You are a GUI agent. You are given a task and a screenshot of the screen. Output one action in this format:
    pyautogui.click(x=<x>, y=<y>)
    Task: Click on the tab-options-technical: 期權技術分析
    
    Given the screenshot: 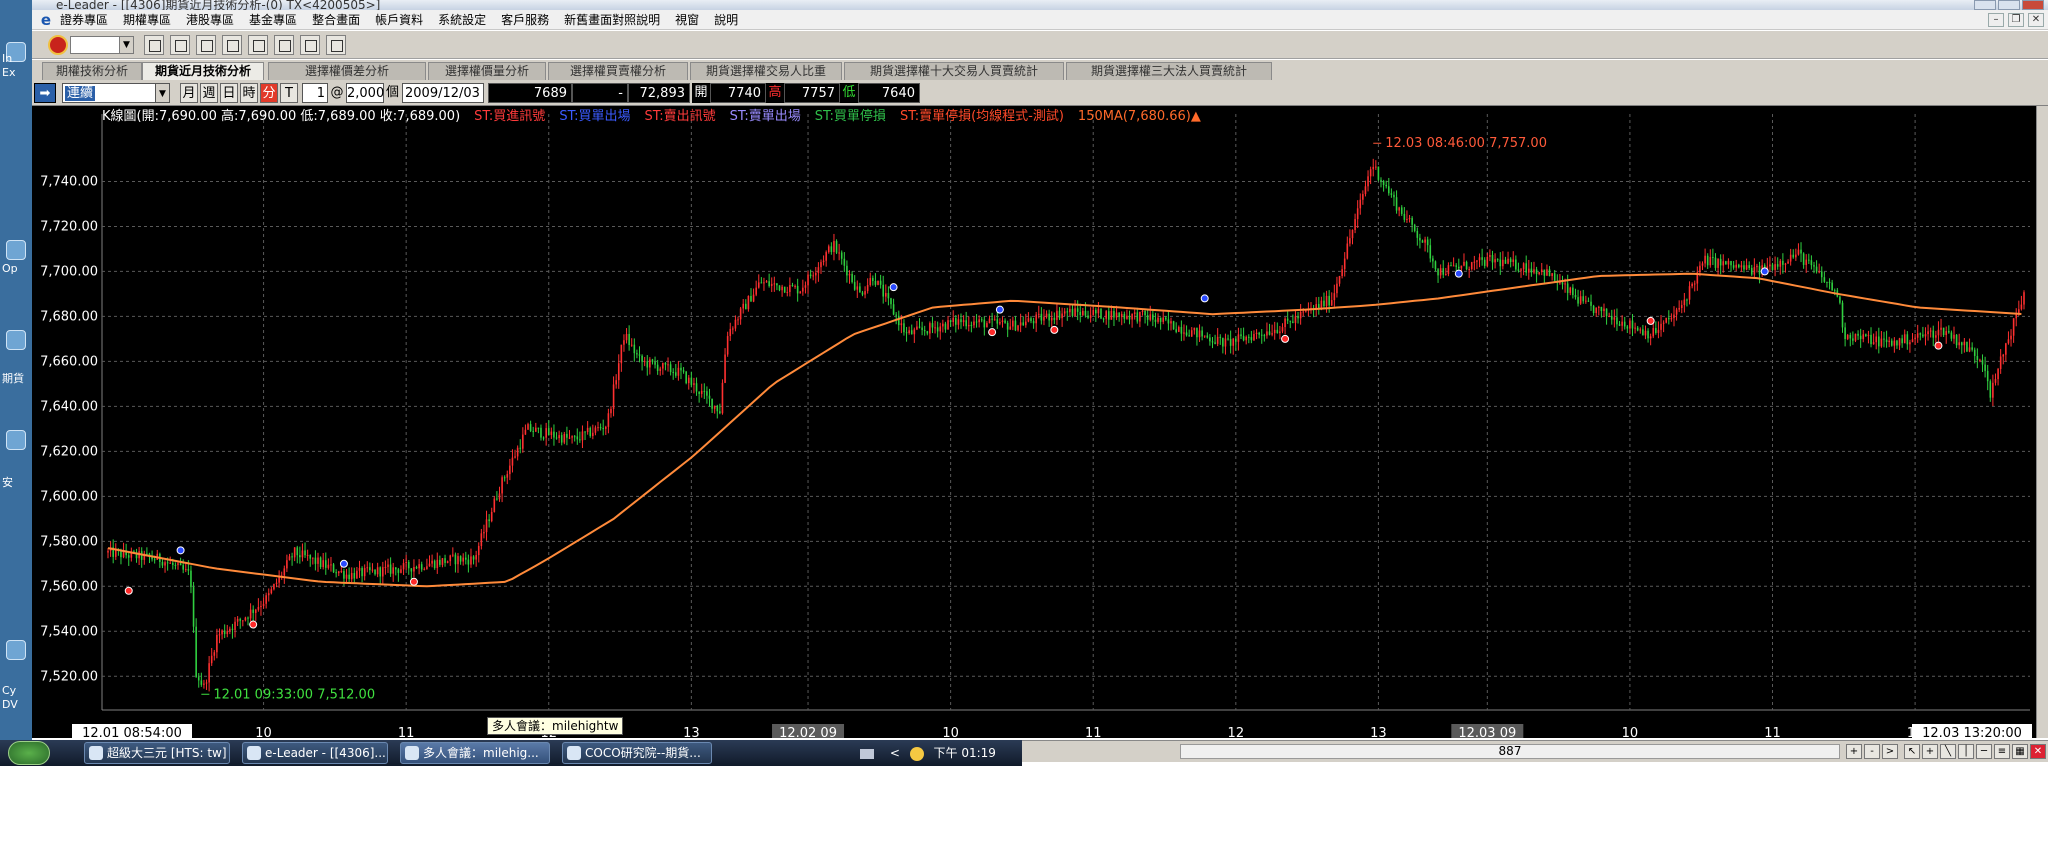 What is the action you would take?
    pyautogui.click(x=92, y=71)
    